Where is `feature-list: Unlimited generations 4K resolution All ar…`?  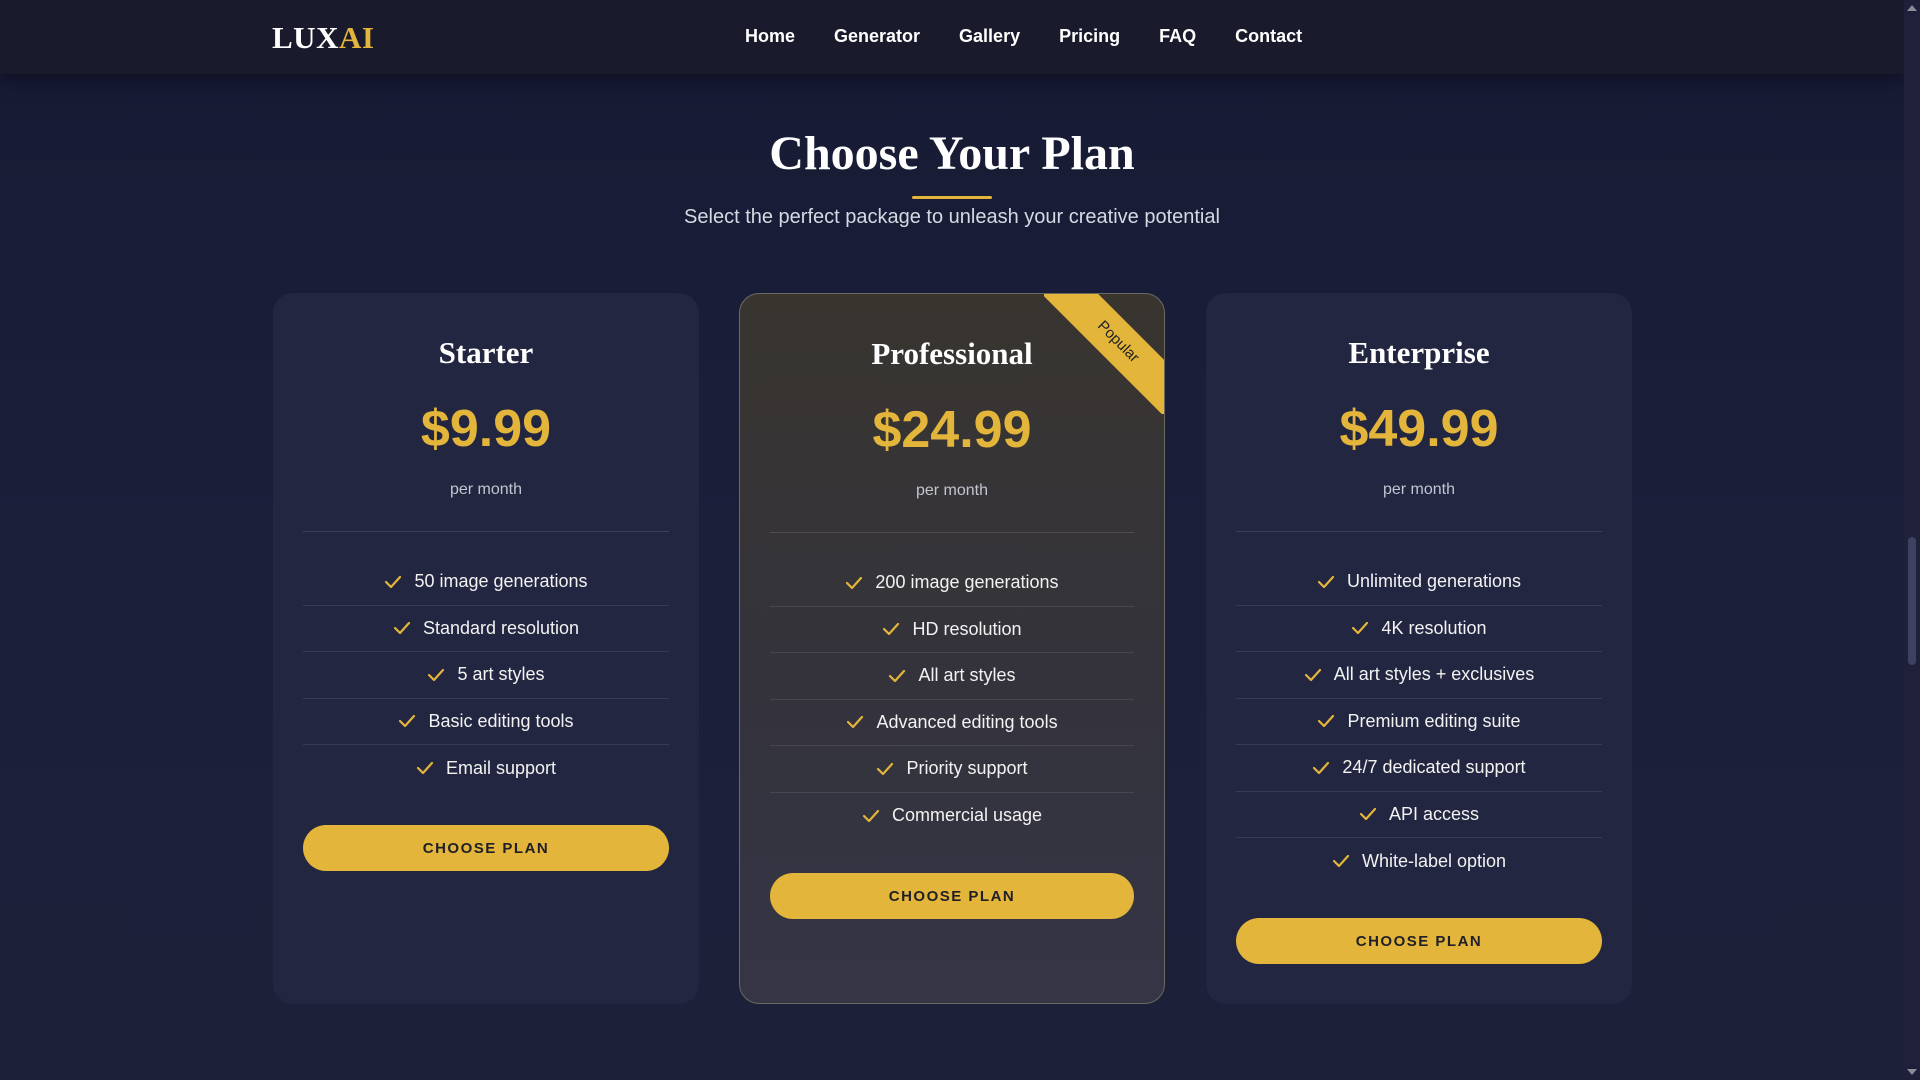
feature-list: Unlimited generations 4K resolution All ar… is located at coordinates (1419, 722).